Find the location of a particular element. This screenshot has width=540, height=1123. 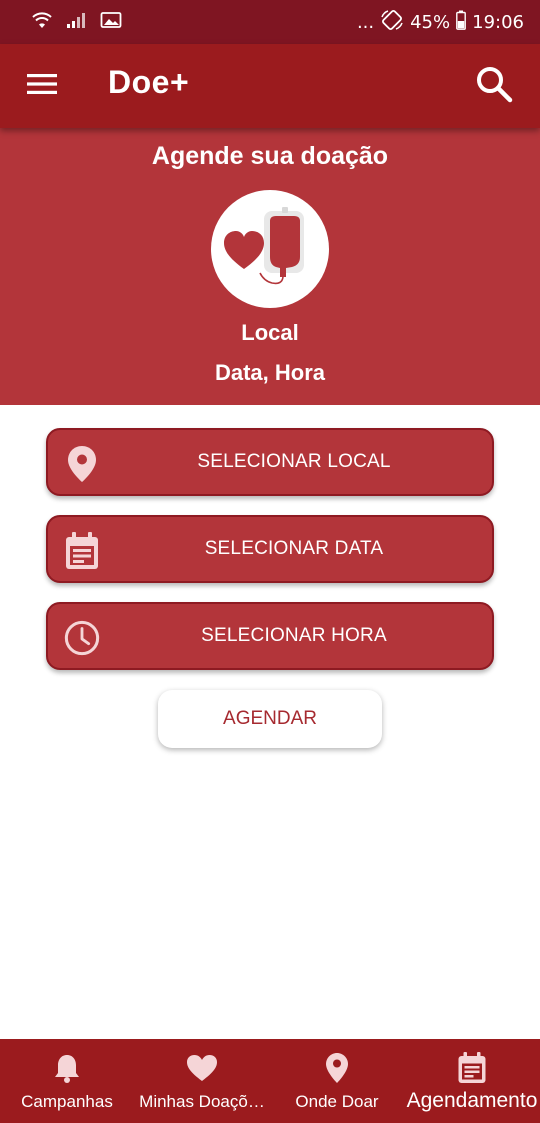

nav-item-onde-doar: Onde Doar is located at coordinates (337, 1081).